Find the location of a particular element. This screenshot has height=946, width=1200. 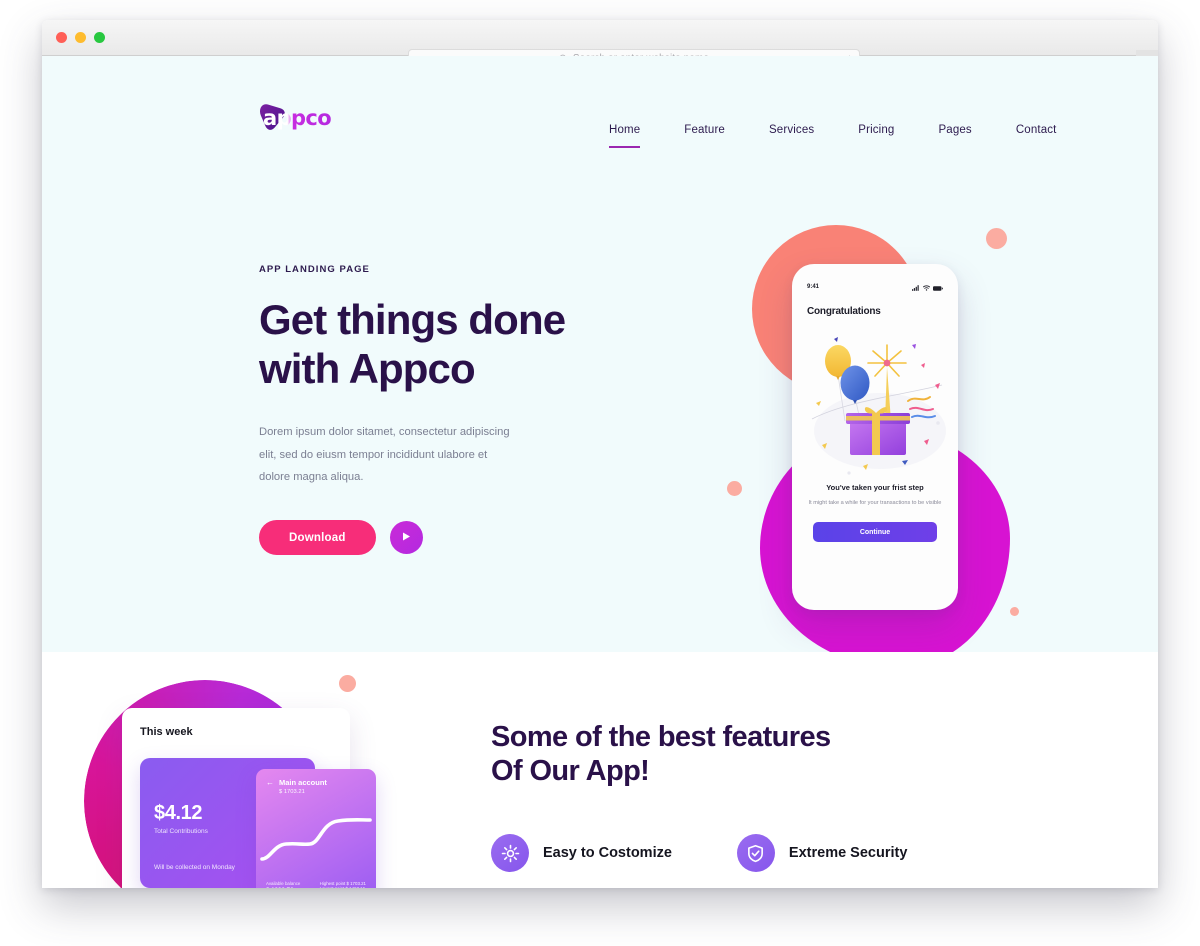

account-card-title: Main account is located at coordinates (303, 782).